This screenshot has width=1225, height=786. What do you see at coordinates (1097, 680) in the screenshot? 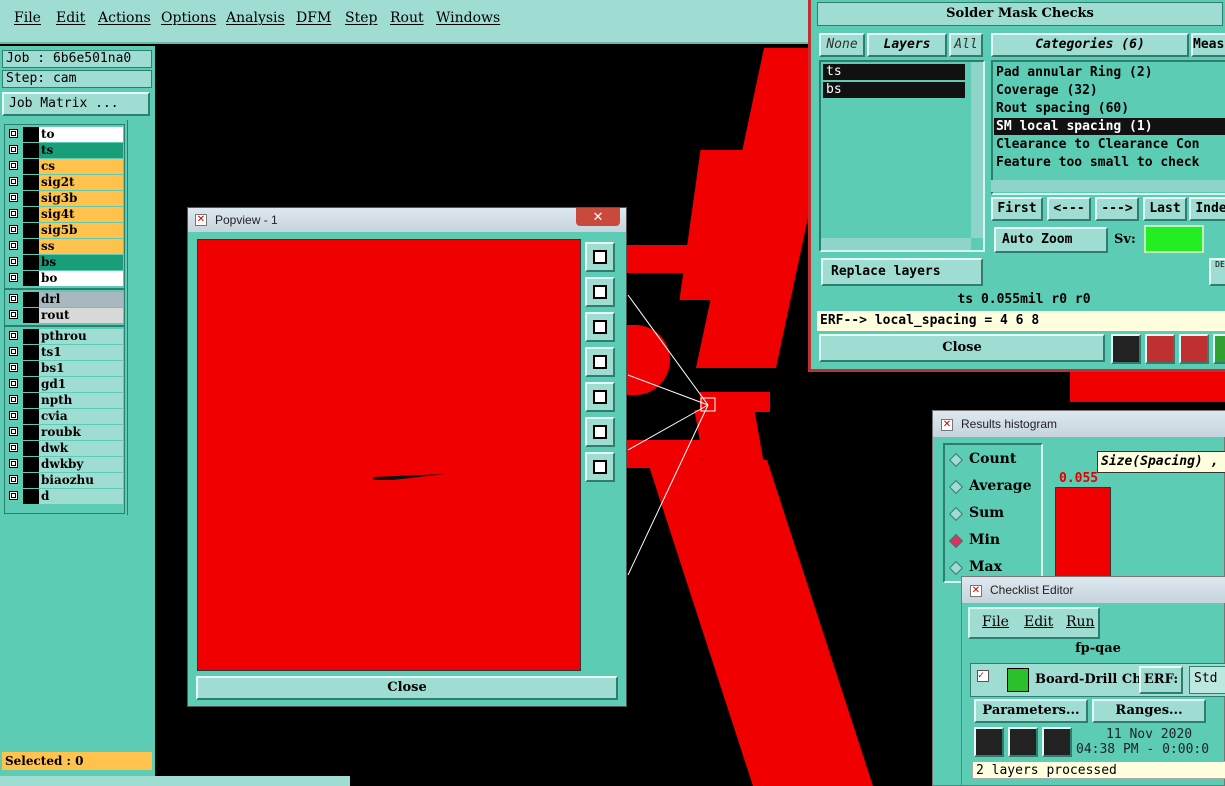
I see `check-row: ✓ Board-Drill Che ERF: Std` at bounding box center [1097, 680].